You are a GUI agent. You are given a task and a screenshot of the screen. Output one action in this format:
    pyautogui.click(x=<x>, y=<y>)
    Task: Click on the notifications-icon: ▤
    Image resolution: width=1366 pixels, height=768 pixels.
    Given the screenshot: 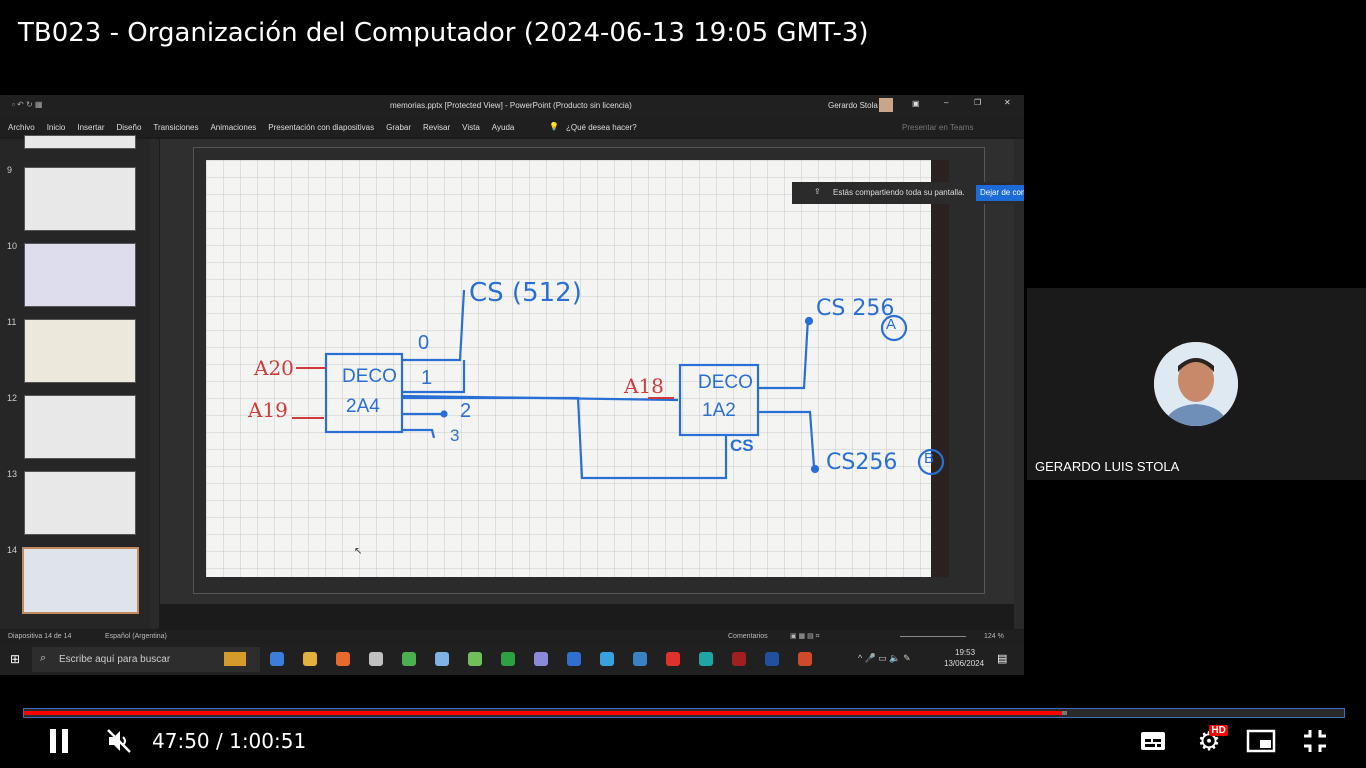 What is the action you would take?
    pyautogui.click(x=1002, y=658)
    